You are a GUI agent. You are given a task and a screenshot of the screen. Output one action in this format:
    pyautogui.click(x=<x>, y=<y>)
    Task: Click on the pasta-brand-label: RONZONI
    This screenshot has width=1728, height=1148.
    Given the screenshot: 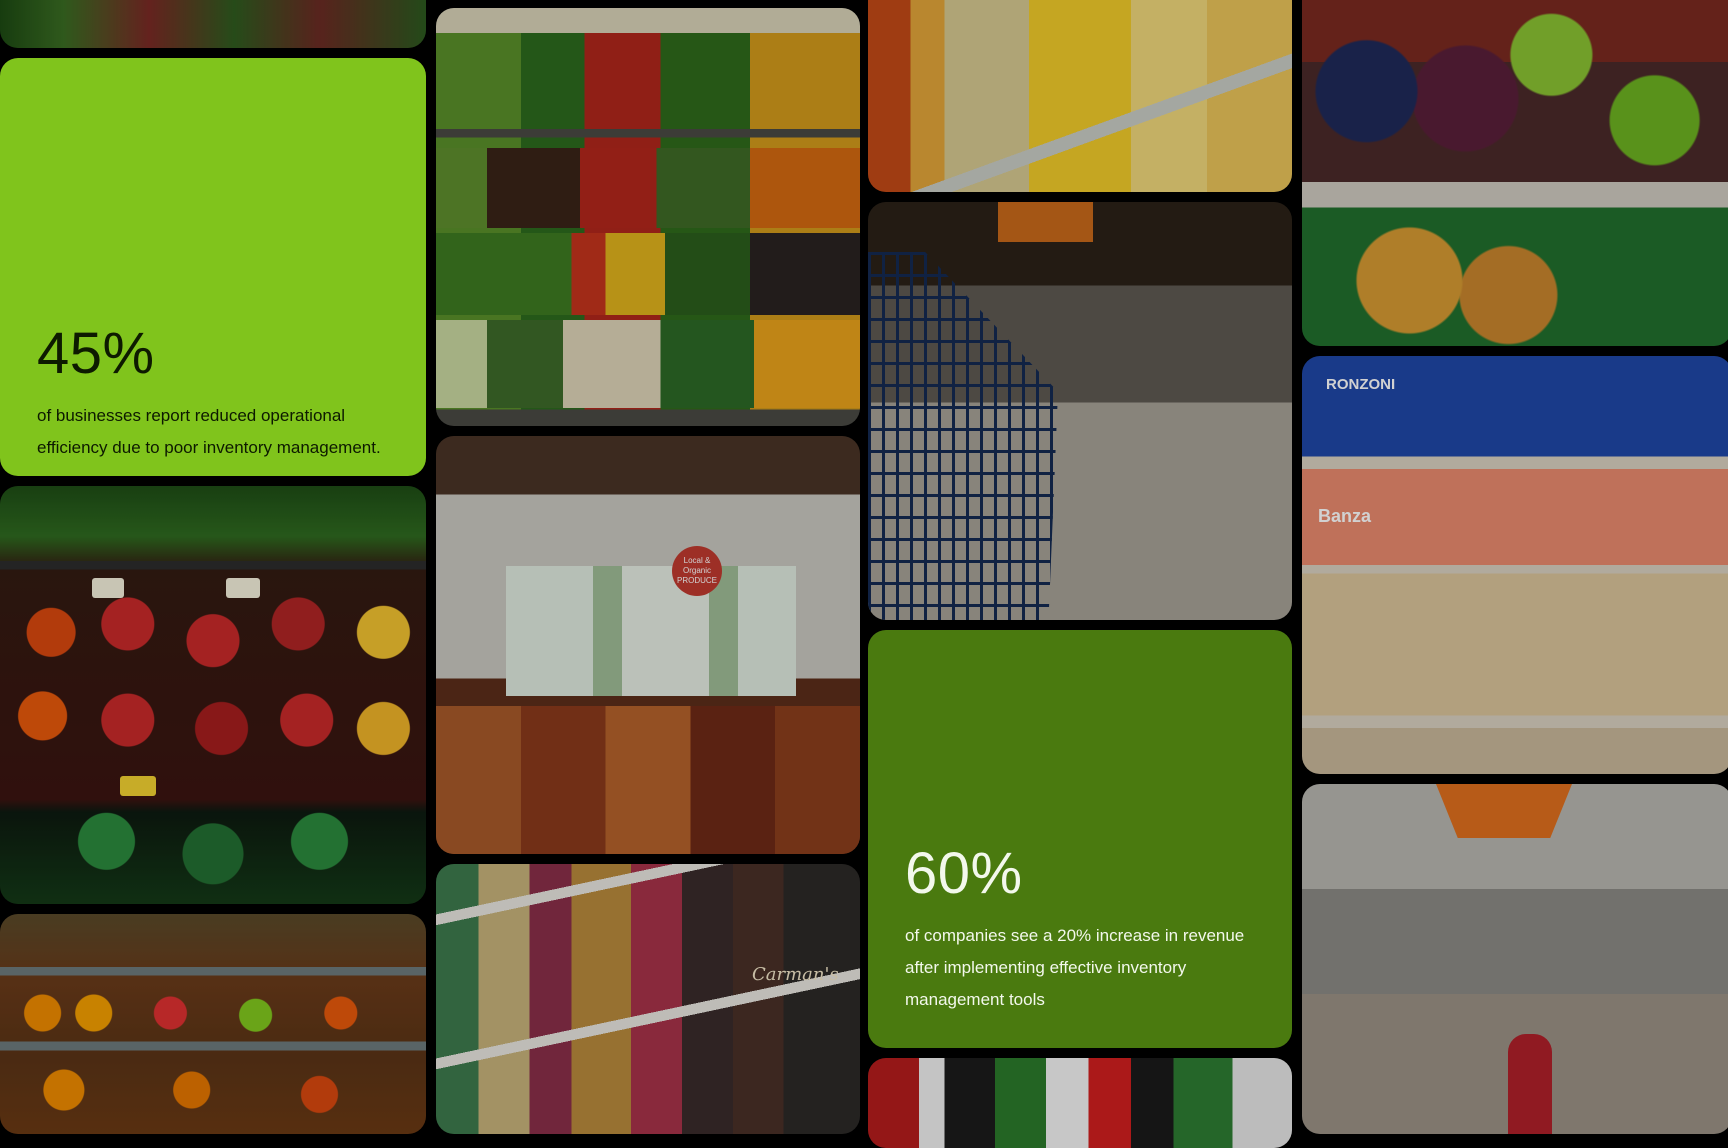 What is the action you would take?
    pyautogui.click(x=1361, y=384)
    